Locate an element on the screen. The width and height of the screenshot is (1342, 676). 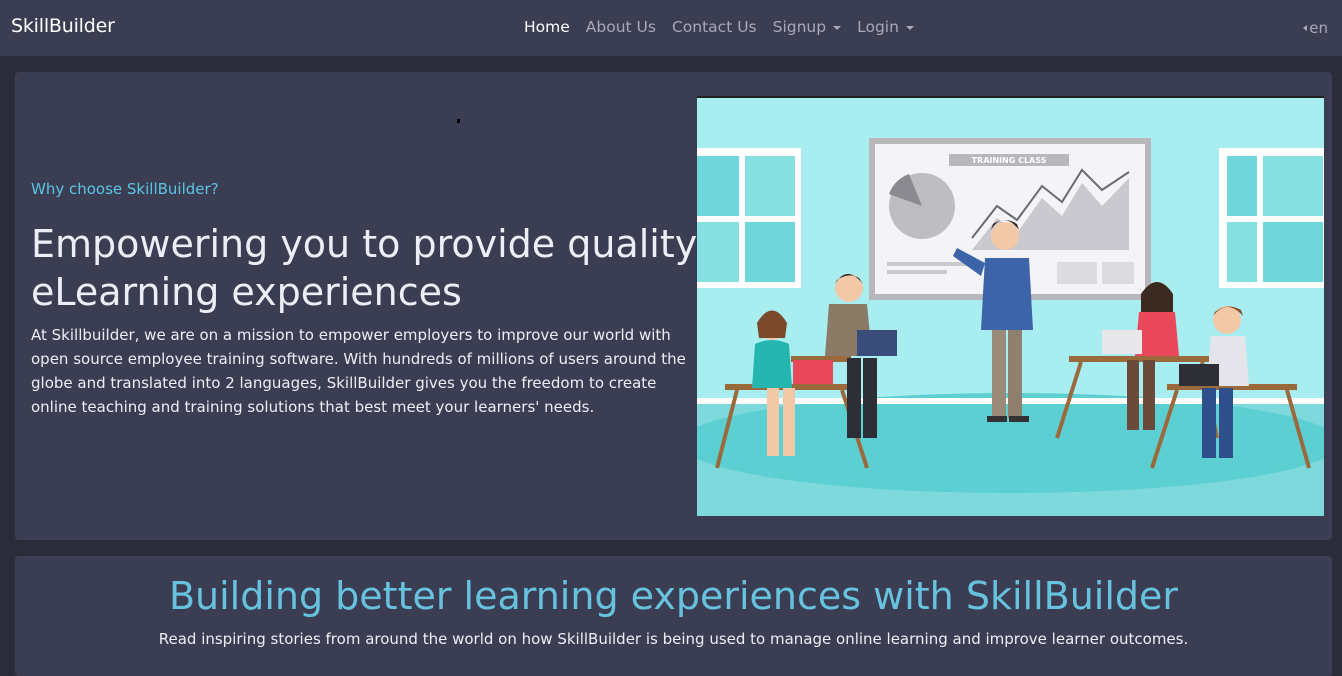
nav-signup-dropdown: Signup is located at coordinates (807, 27).